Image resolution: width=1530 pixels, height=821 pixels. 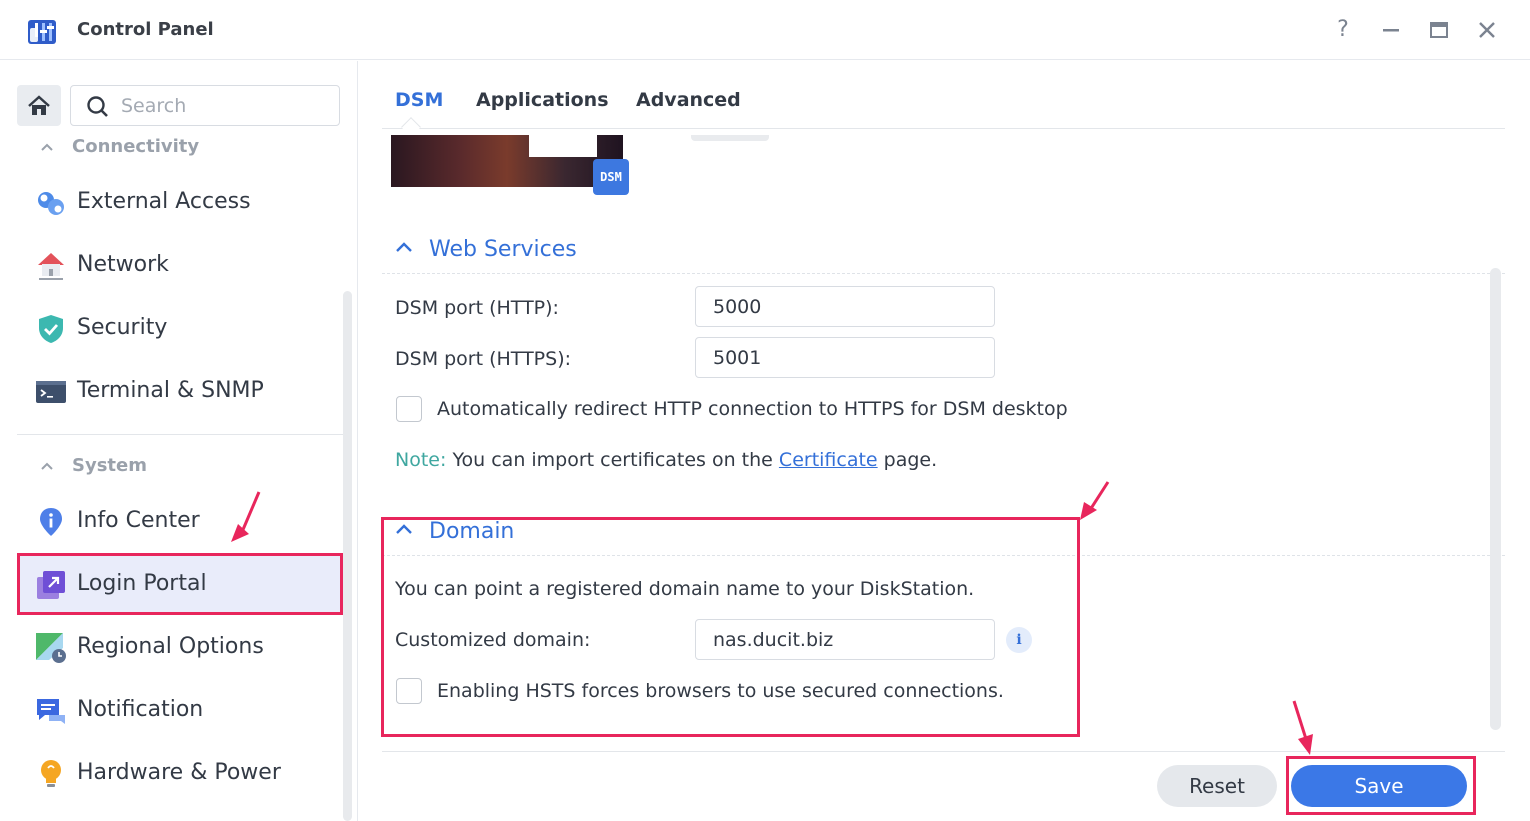 I want to click on note-text: You can import certificates on the, so click(x=612, y=460).